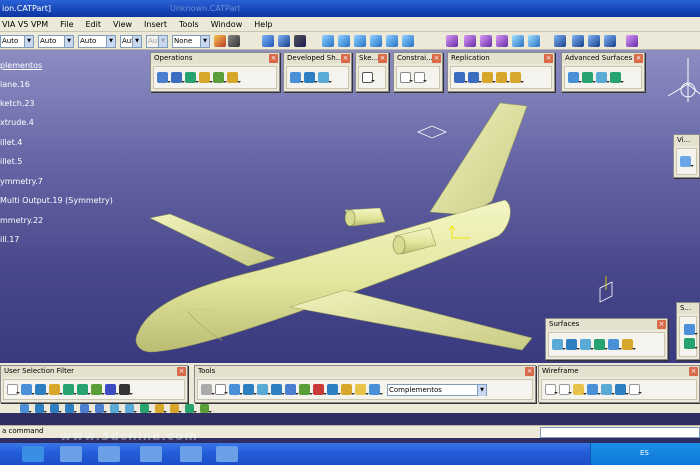 The width and height of the screenshot is (700, 465). What do you see at coordinates (278, 389) in the screenshot?
I see `snap-icon` at bounding box center [278, 389].